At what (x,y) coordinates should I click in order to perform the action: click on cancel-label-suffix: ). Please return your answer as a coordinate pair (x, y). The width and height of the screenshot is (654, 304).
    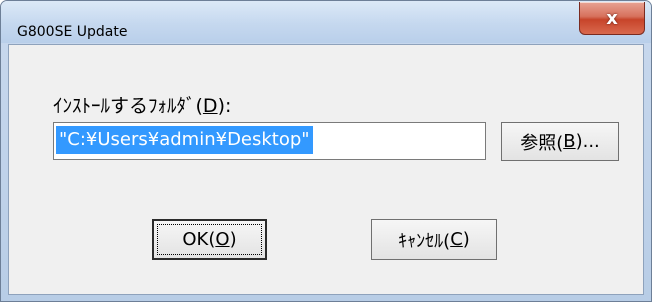
    Looking at the image, I should click on (466, 239).